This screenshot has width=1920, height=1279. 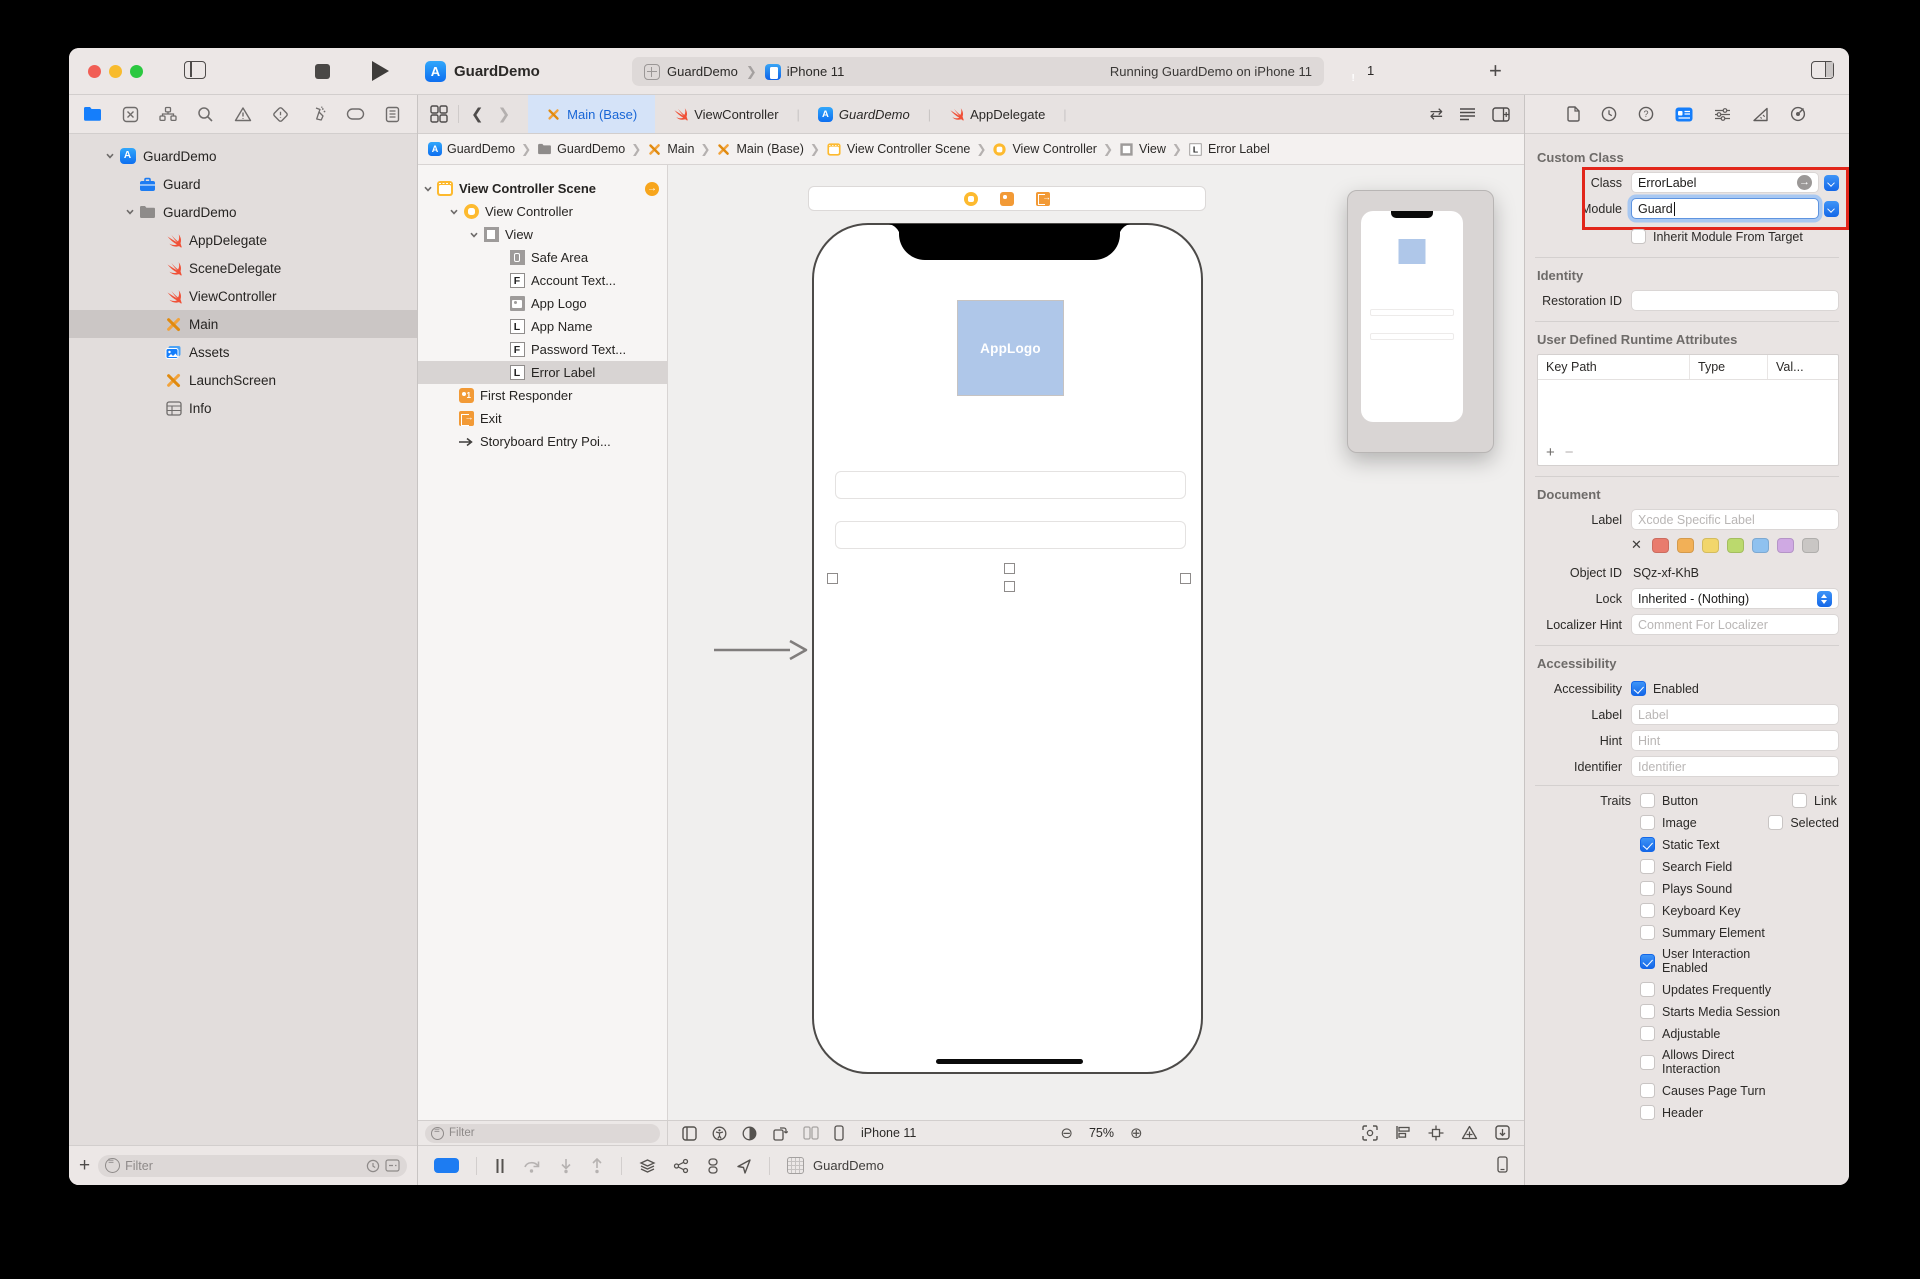 What do you see at coordinates (542, 418) in the screenshot?
I see `outline-item-exit: Exit` at bounding box center [542, 418].